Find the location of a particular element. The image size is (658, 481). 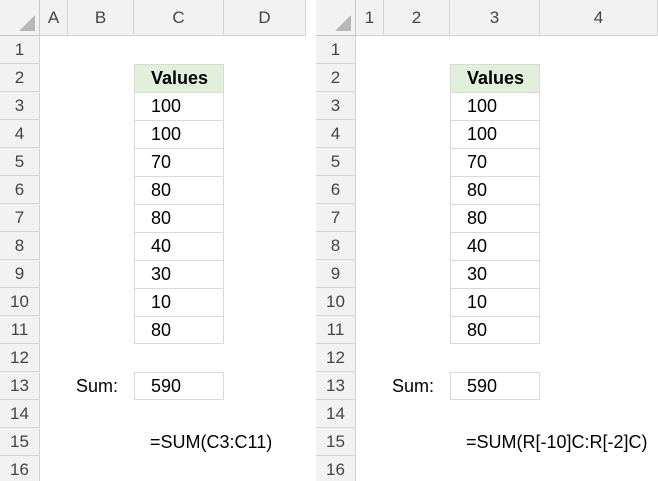

formula-text: =SUM(R[-10]C:R[-2]C) is located at coordinates (557, 441).